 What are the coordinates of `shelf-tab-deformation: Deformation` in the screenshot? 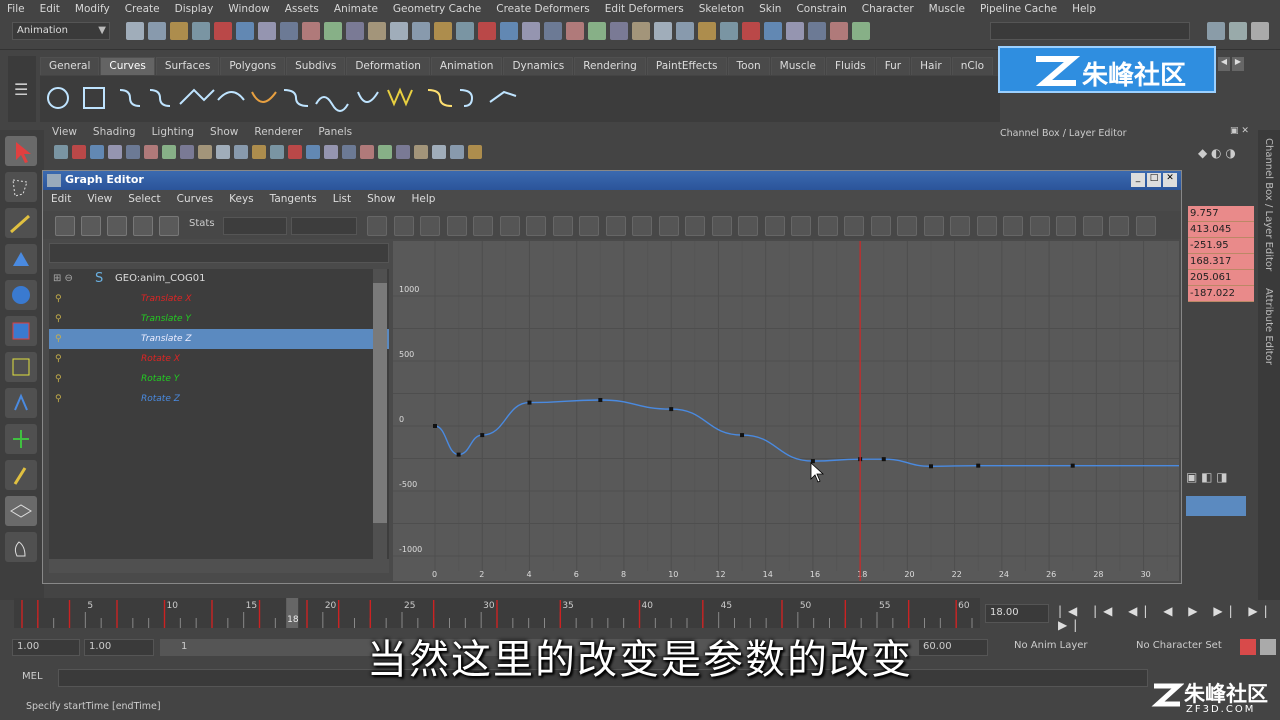 It's located at (388, 66).